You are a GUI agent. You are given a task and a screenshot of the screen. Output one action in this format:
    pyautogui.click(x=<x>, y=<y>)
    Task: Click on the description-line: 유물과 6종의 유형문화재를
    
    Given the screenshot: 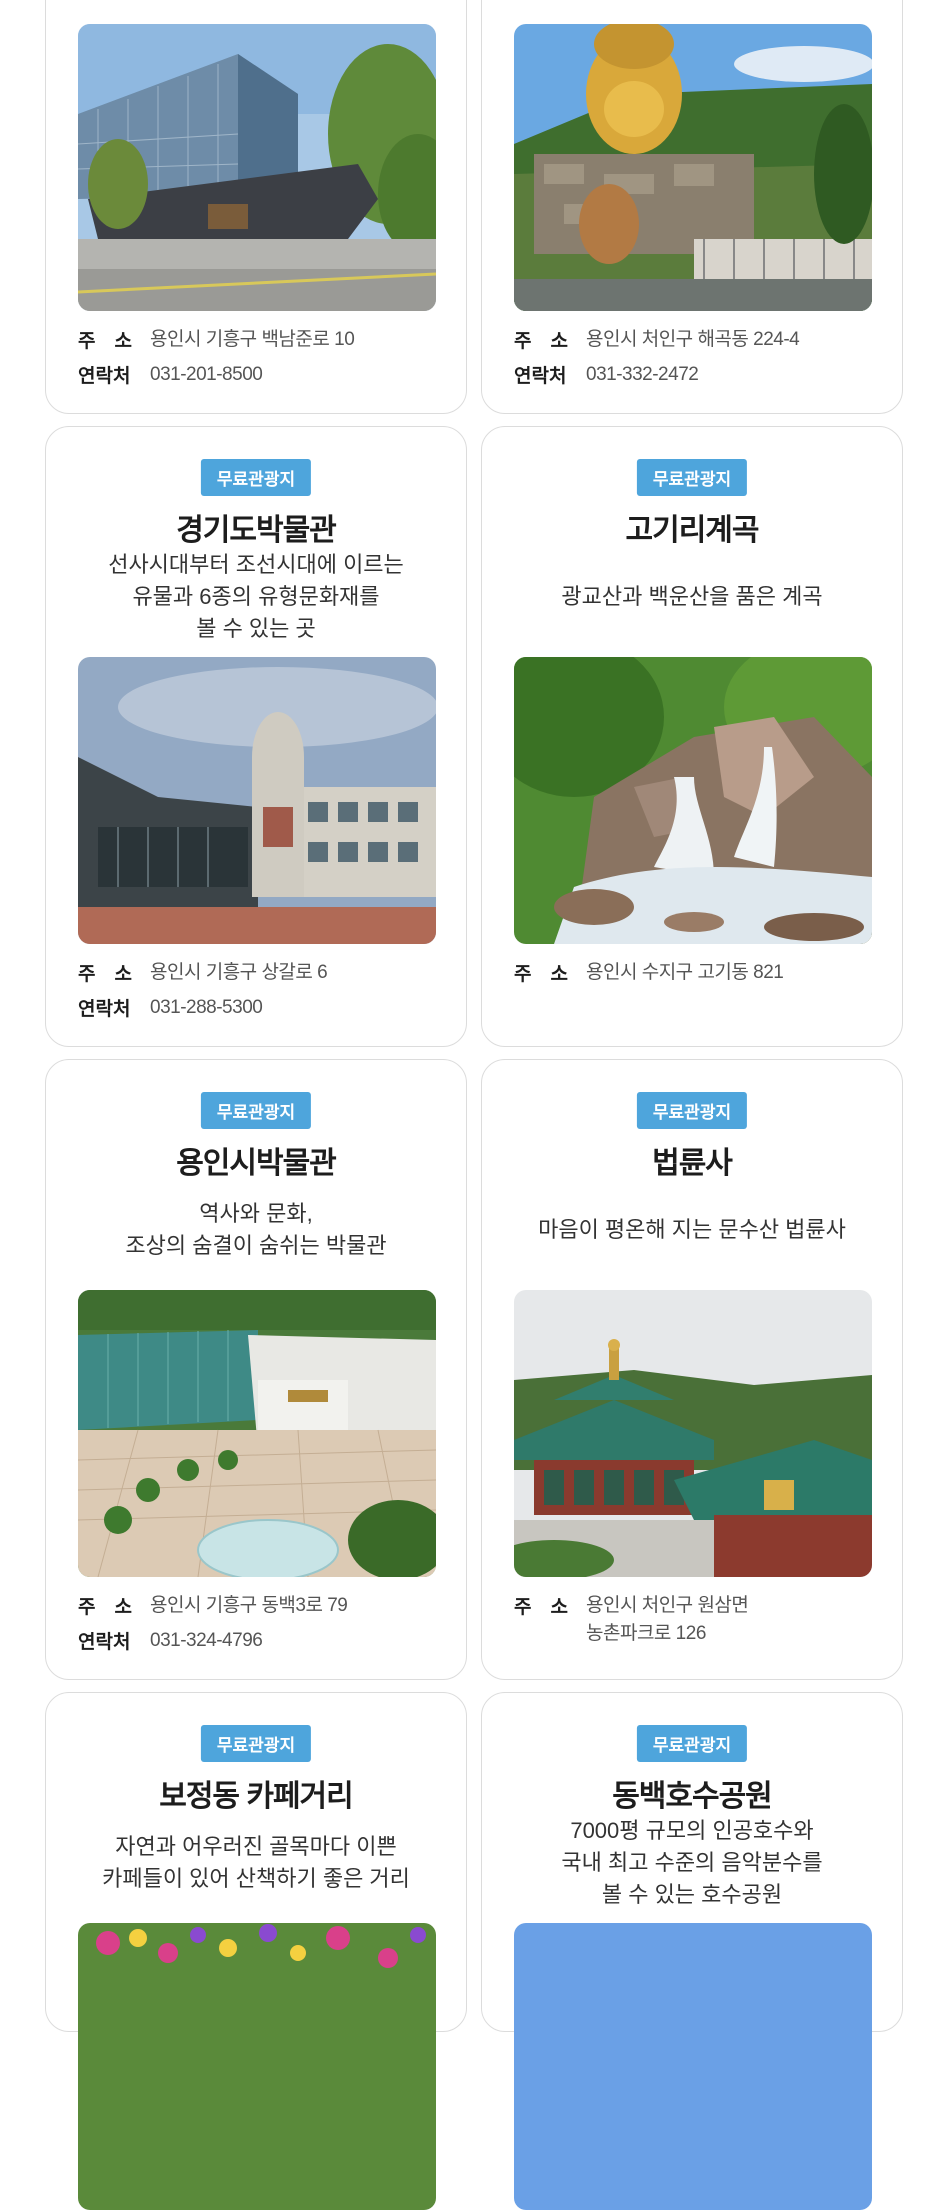 What is the action you would take?
    pyautogui.click(x=256, y=596)
    